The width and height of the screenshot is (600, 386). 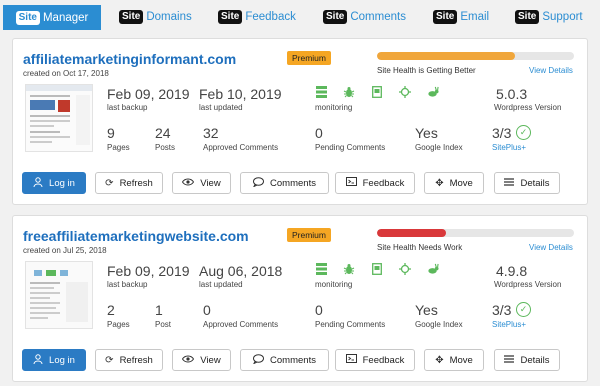 I want to click on tab-manager: Site Manager, so click(x=52, y=17).